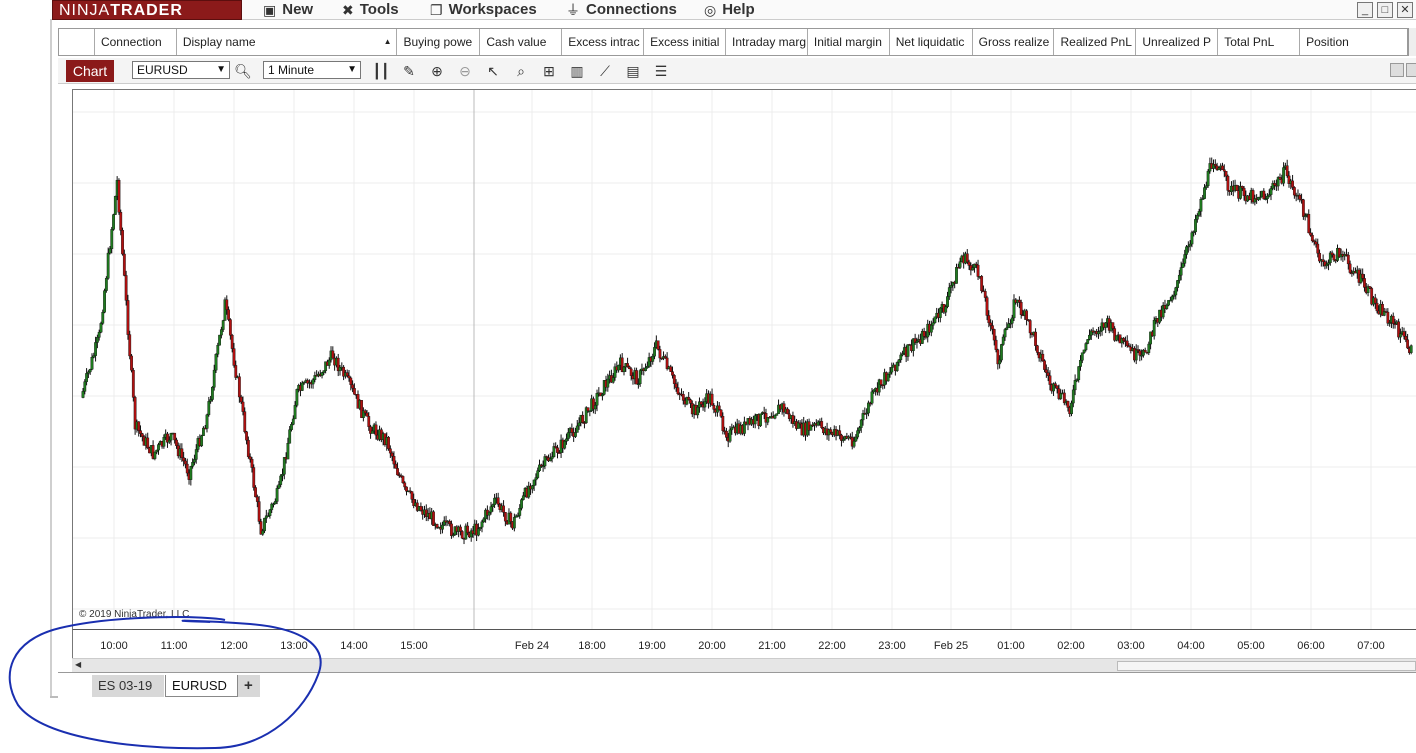 The image size is (1416, 753). Describe the element at coordinates (633, 71) in the screenshot. I see `properties-icon: ▤` at that location.